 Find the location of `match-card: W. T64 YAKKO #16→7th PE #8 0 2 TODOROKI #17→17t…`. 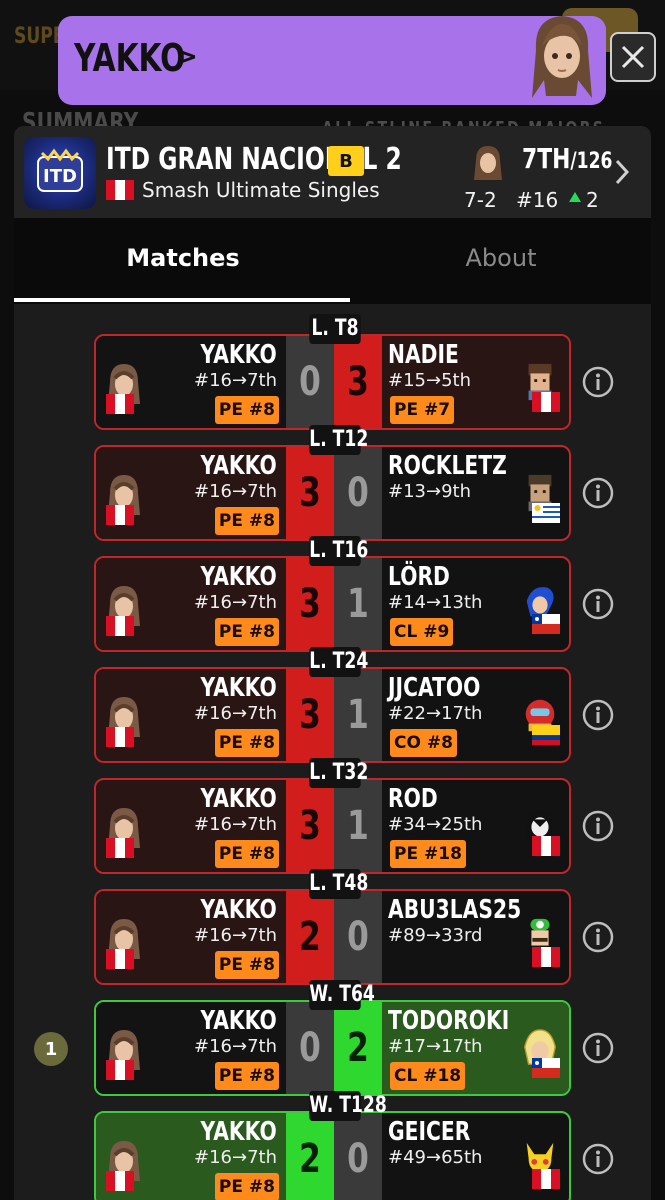

match-card: W. T64 YAKKO #16→7th PE #8 0 2 TODOROKI #17→17t… is located at coordinates (332, 1038).